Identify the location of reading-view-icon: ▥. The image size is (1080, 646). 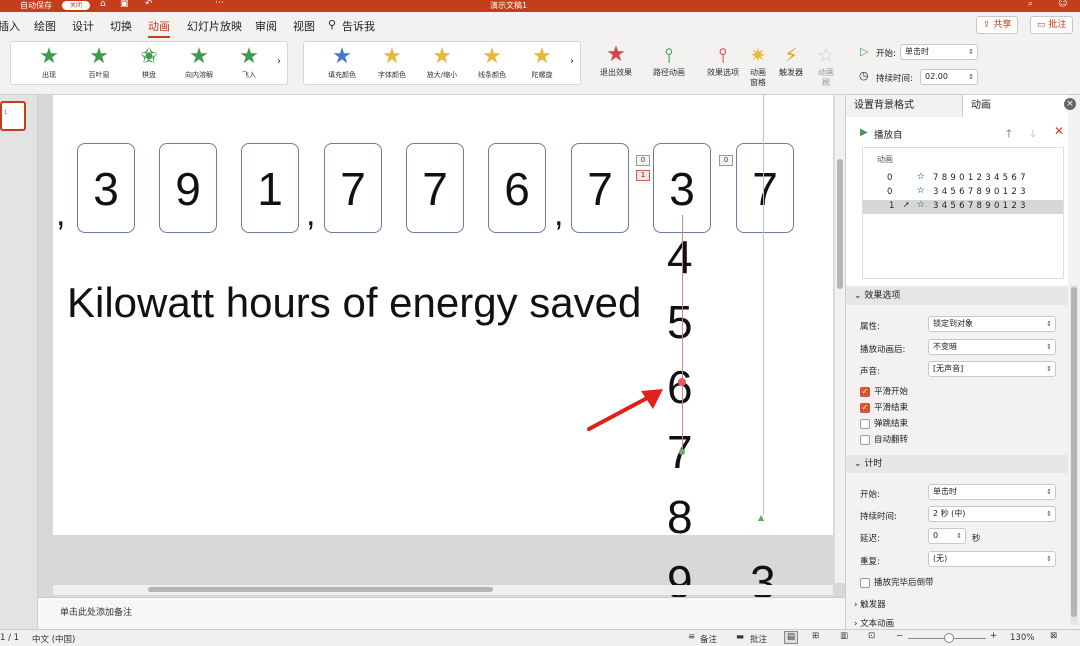
(844, 636).